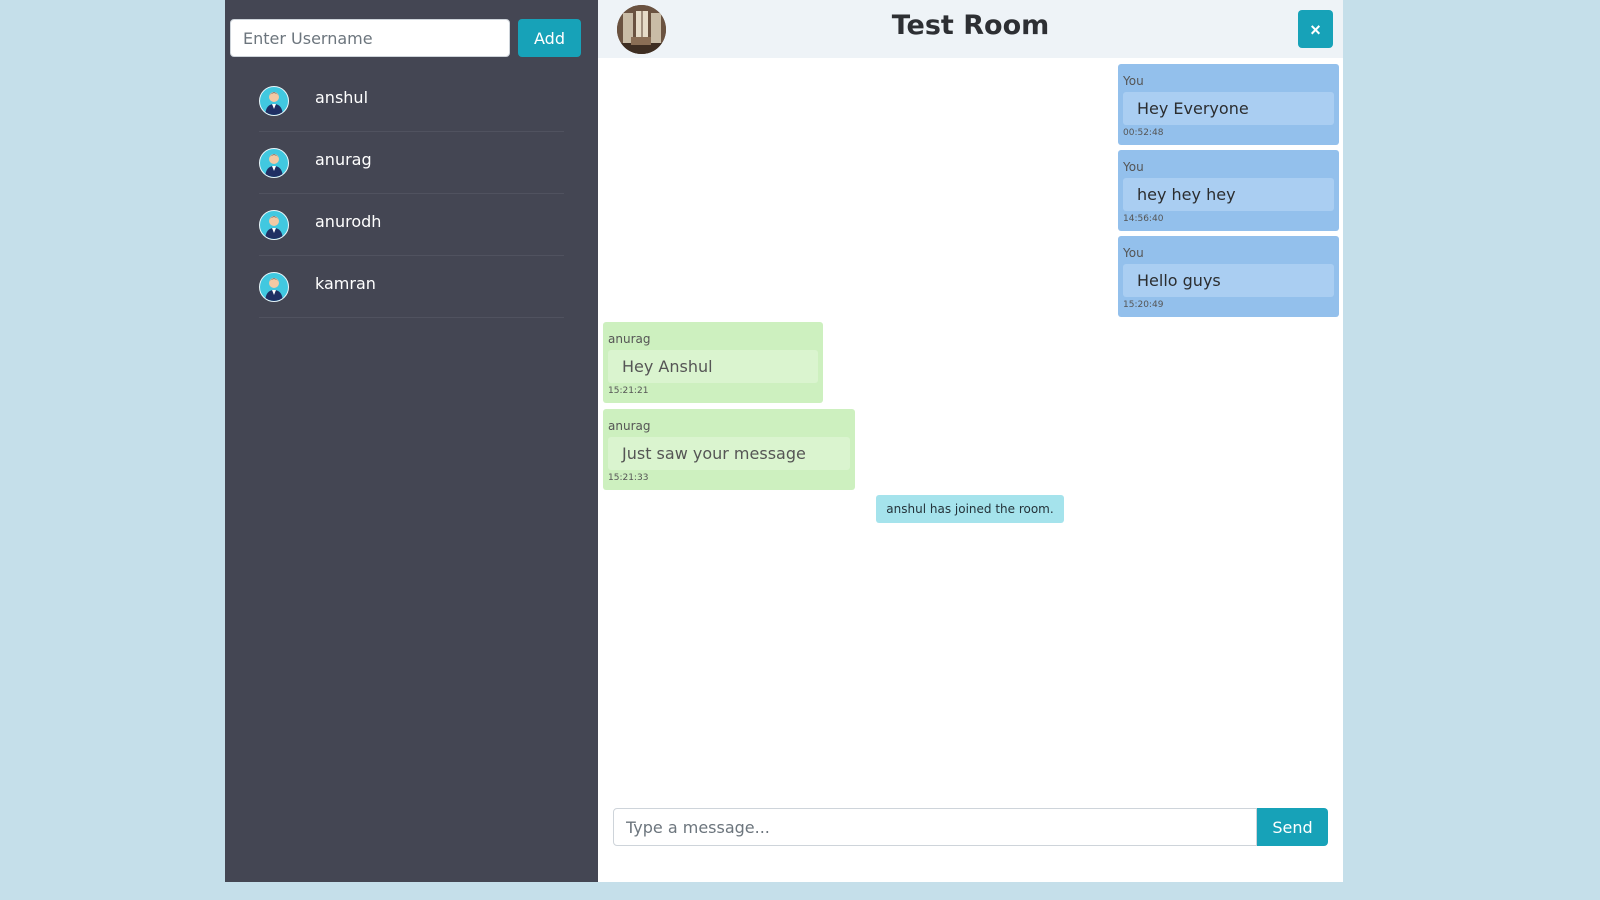  I want to click on message-bubble-own: You Hello guys 15:20:49, so click(1228, 276).